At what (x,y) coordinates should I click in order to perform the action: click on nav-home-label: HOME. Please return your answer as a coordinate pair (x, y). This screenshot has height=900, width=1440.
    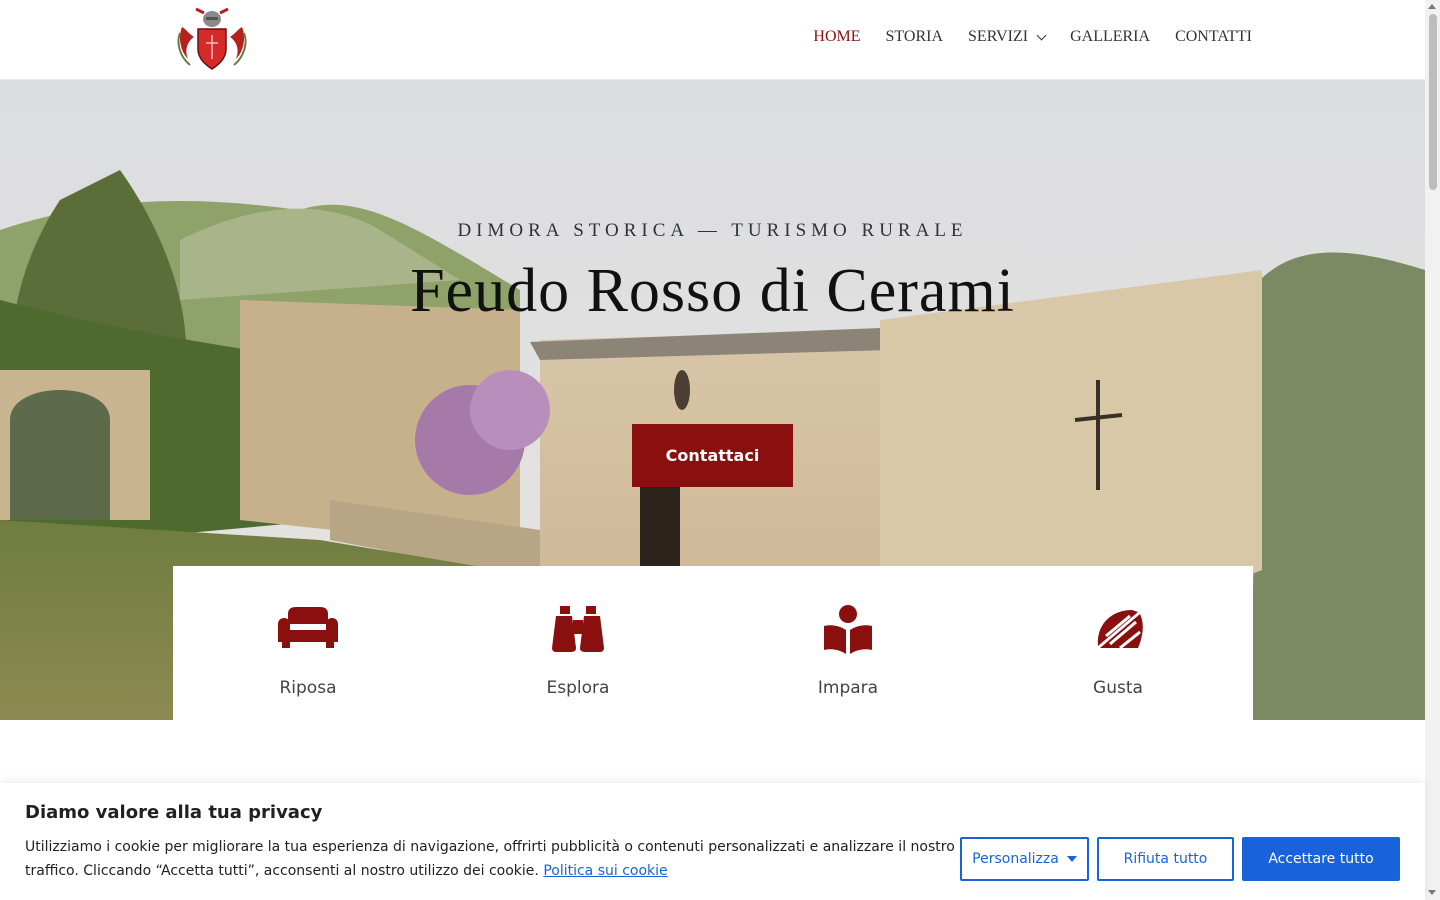
    Looking at the image, I should click on (837, 36).